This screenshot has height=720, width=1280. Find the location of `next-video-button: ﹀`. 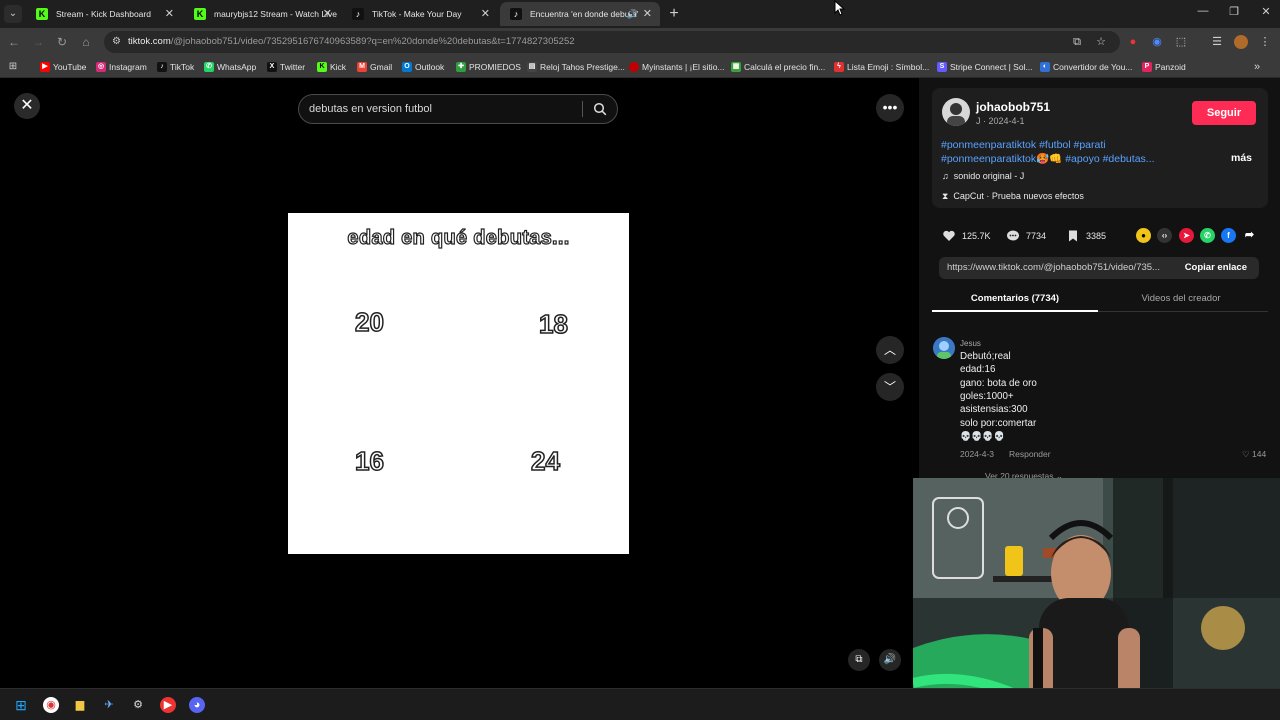

next-video-button: ﹀ is located at coordinates (890, 387).